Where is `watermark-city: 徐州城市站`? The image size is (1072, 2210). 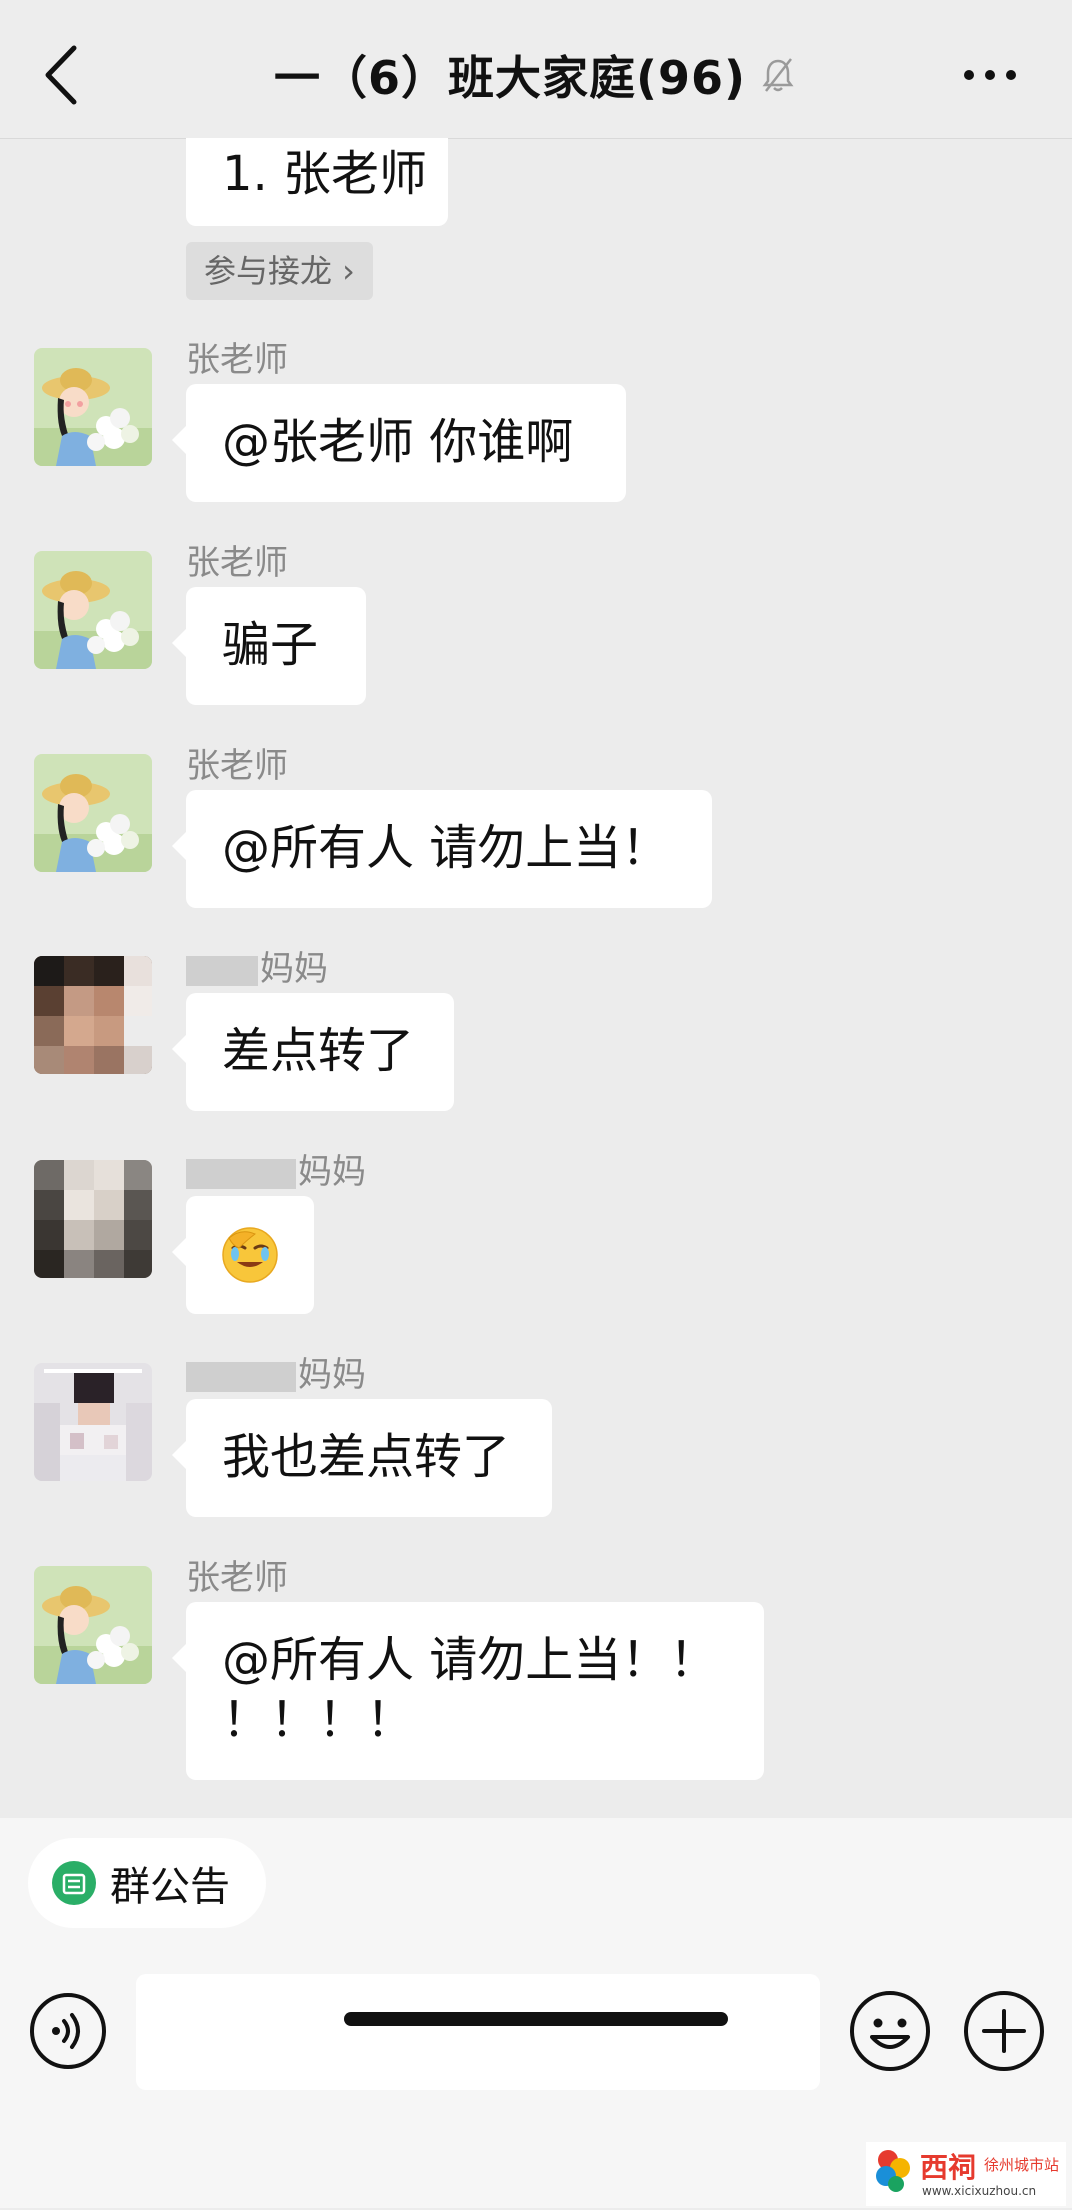
watermark-city: 徐州城市站 is located at coordinates (1022, 2165).